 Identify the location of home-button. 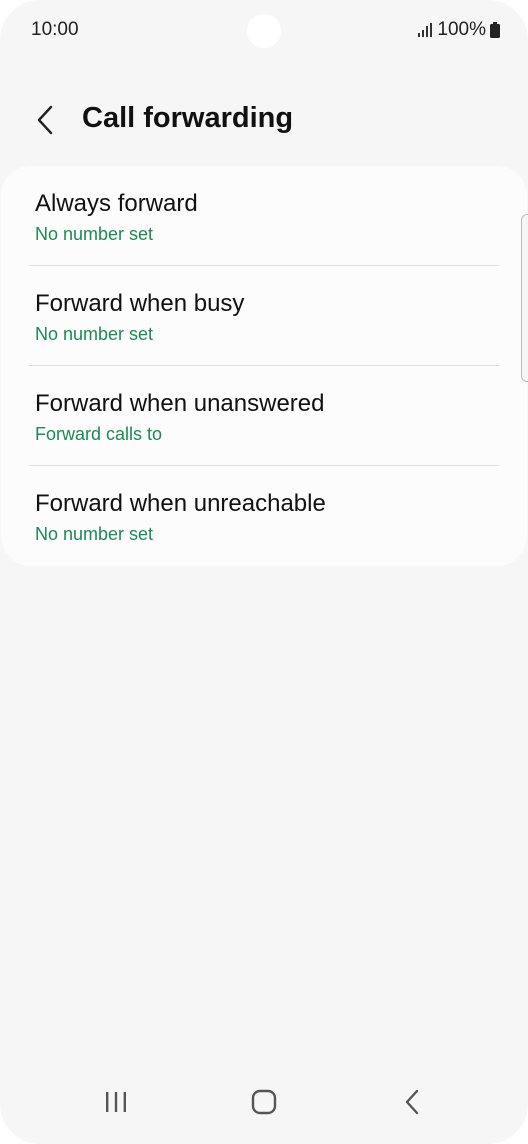
(264, 1102).